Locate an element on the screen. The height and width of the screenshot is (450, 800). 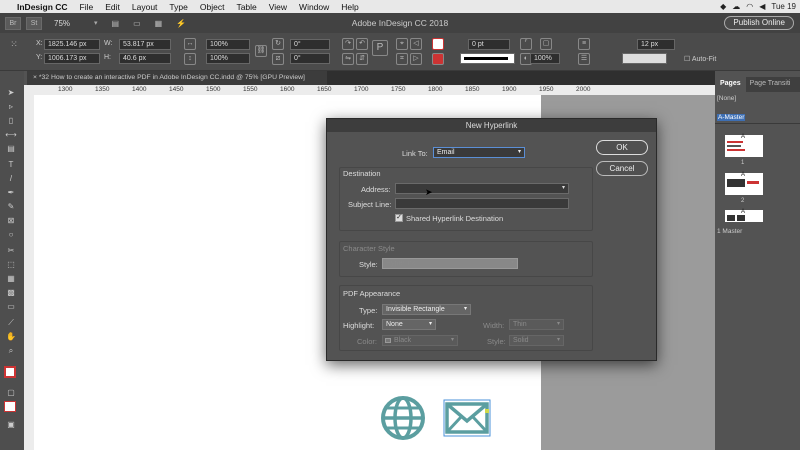
publish-online-button: Publish Online is located at coordinates (759, 23).